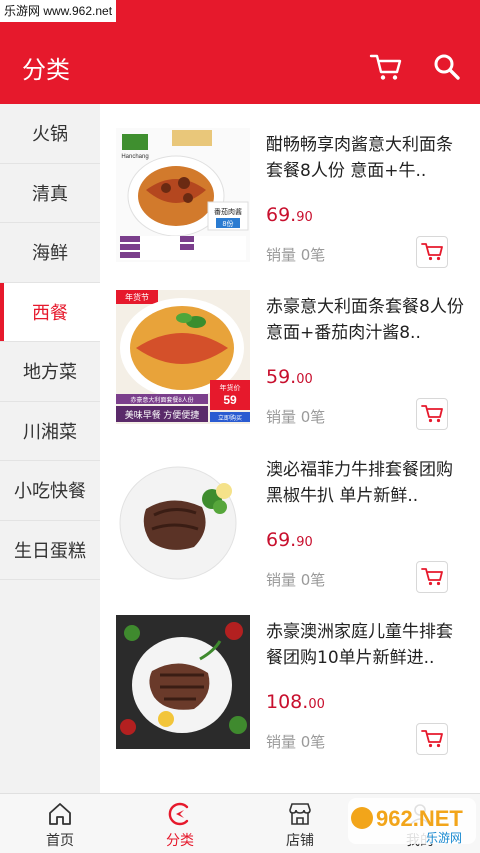  I want to click on sidebar-item-label: 生日蛋糕, so click(50, 551).